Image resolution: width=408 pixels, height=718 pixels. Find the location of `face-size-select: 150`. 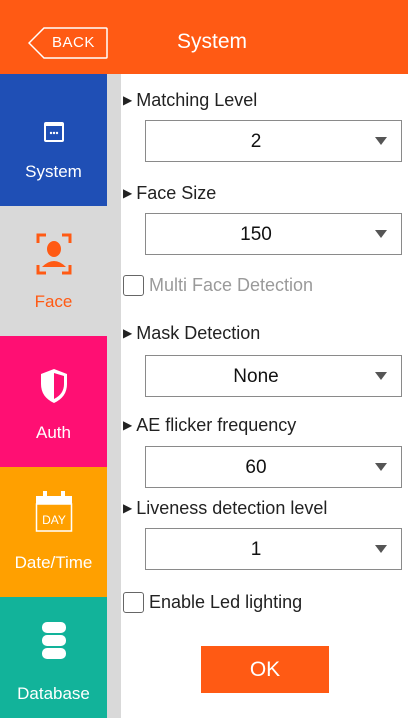

face-size-select: 150 is located at coordinates (273, 234).